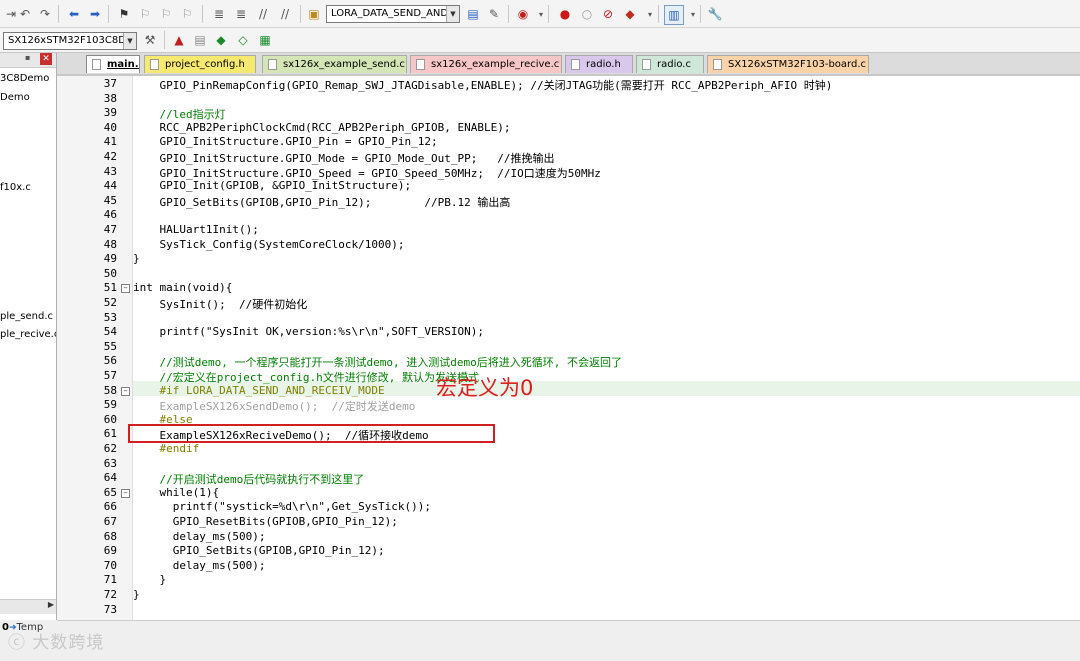  What do you see at coordinates (243, 40) in the screenshot?
I see `select-packs-icon: ◇` at bounding box center [243, 40].